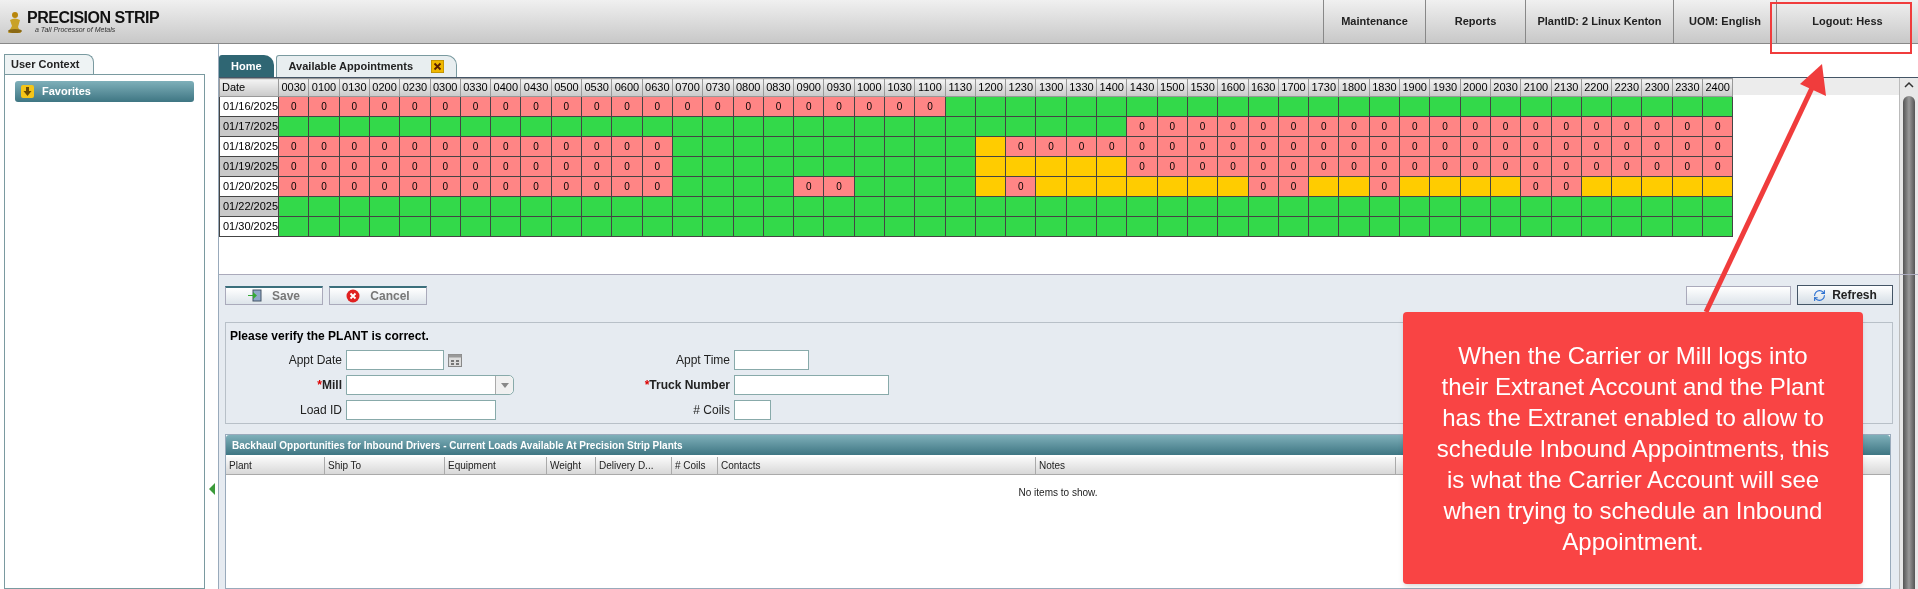 The image size is (1918, 589). Describe the element at coordinates (930, 87) in the screenshot. I see `column-header: 1100` at that location.